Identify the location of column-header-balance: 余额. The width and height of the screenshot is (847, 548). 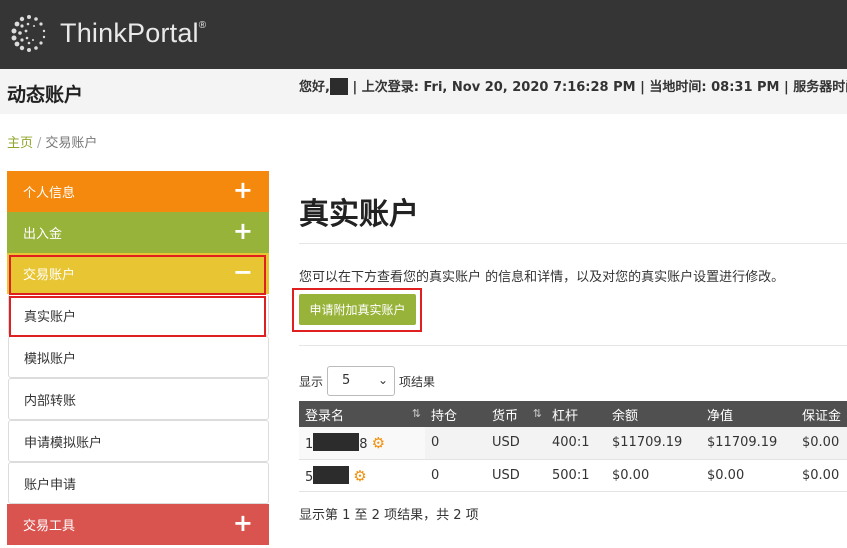
(653, 414).